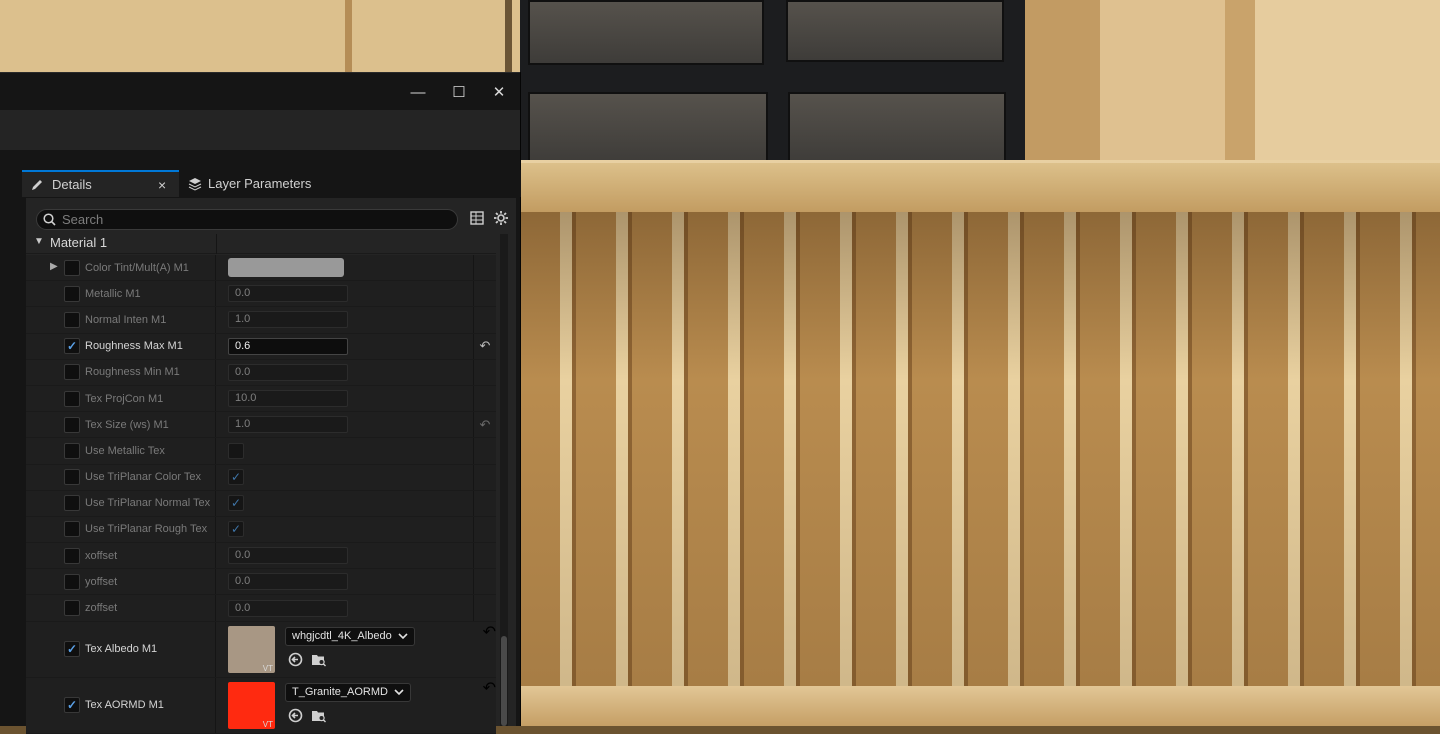 This screenshot has width=1440, height=734. Describe the element at coordinates (137, 267) in the screenshot. I see `param-label: Color Tint/Mult(A) M1` at that location.